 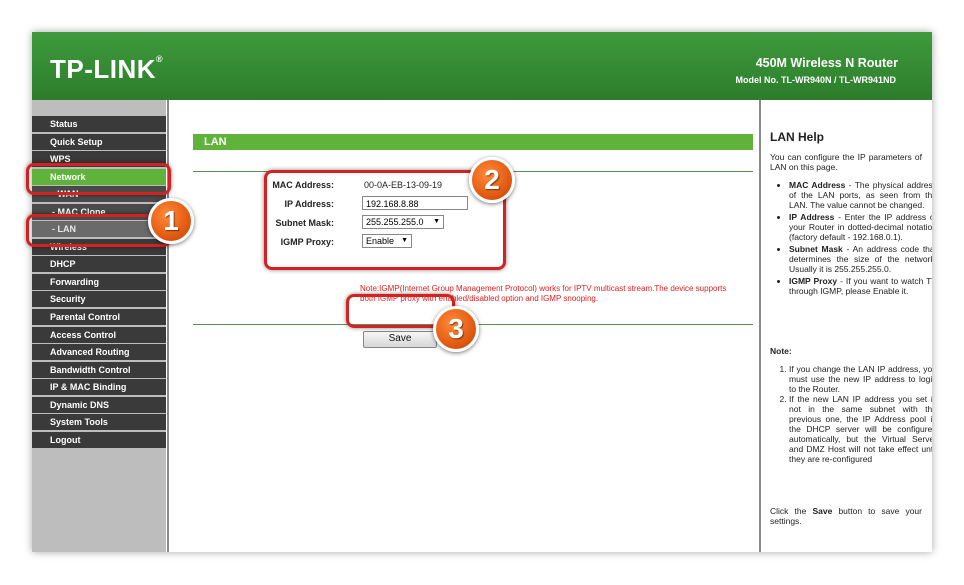 I want to click on logo-text: TP-LINK, so click(x=103, y=69).